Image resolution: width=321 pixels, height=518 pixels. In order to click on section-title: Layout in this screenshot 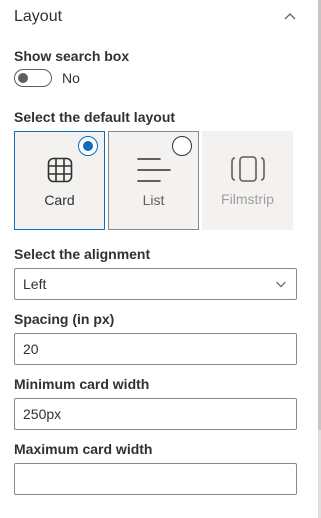, I will do `click(38, 16)`.